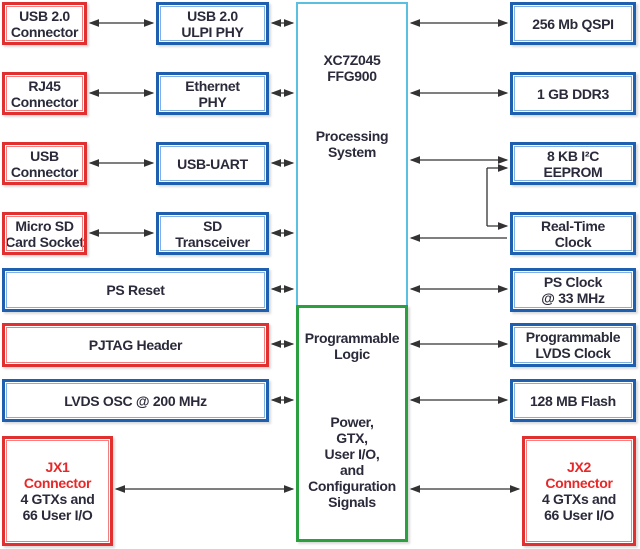 This screenshot has height=549, width=640. I want to click on label: PS Reset, so click(135, 290).